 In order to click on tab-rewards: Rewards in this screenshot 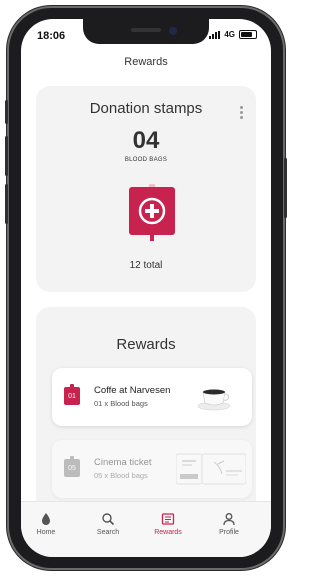, I will do `click(168, 524)`.